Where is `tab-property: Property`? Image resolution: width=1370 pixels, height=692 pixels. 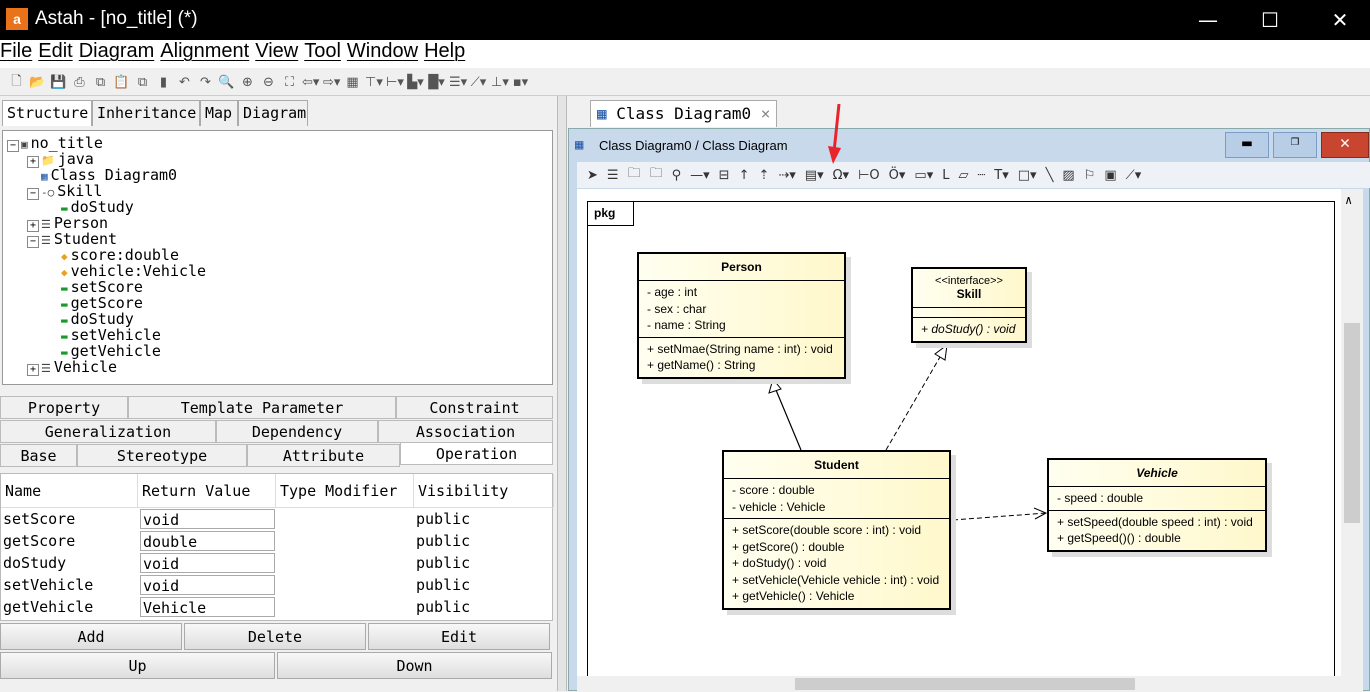
tab-property: Property is located at coordinates (64, 407).